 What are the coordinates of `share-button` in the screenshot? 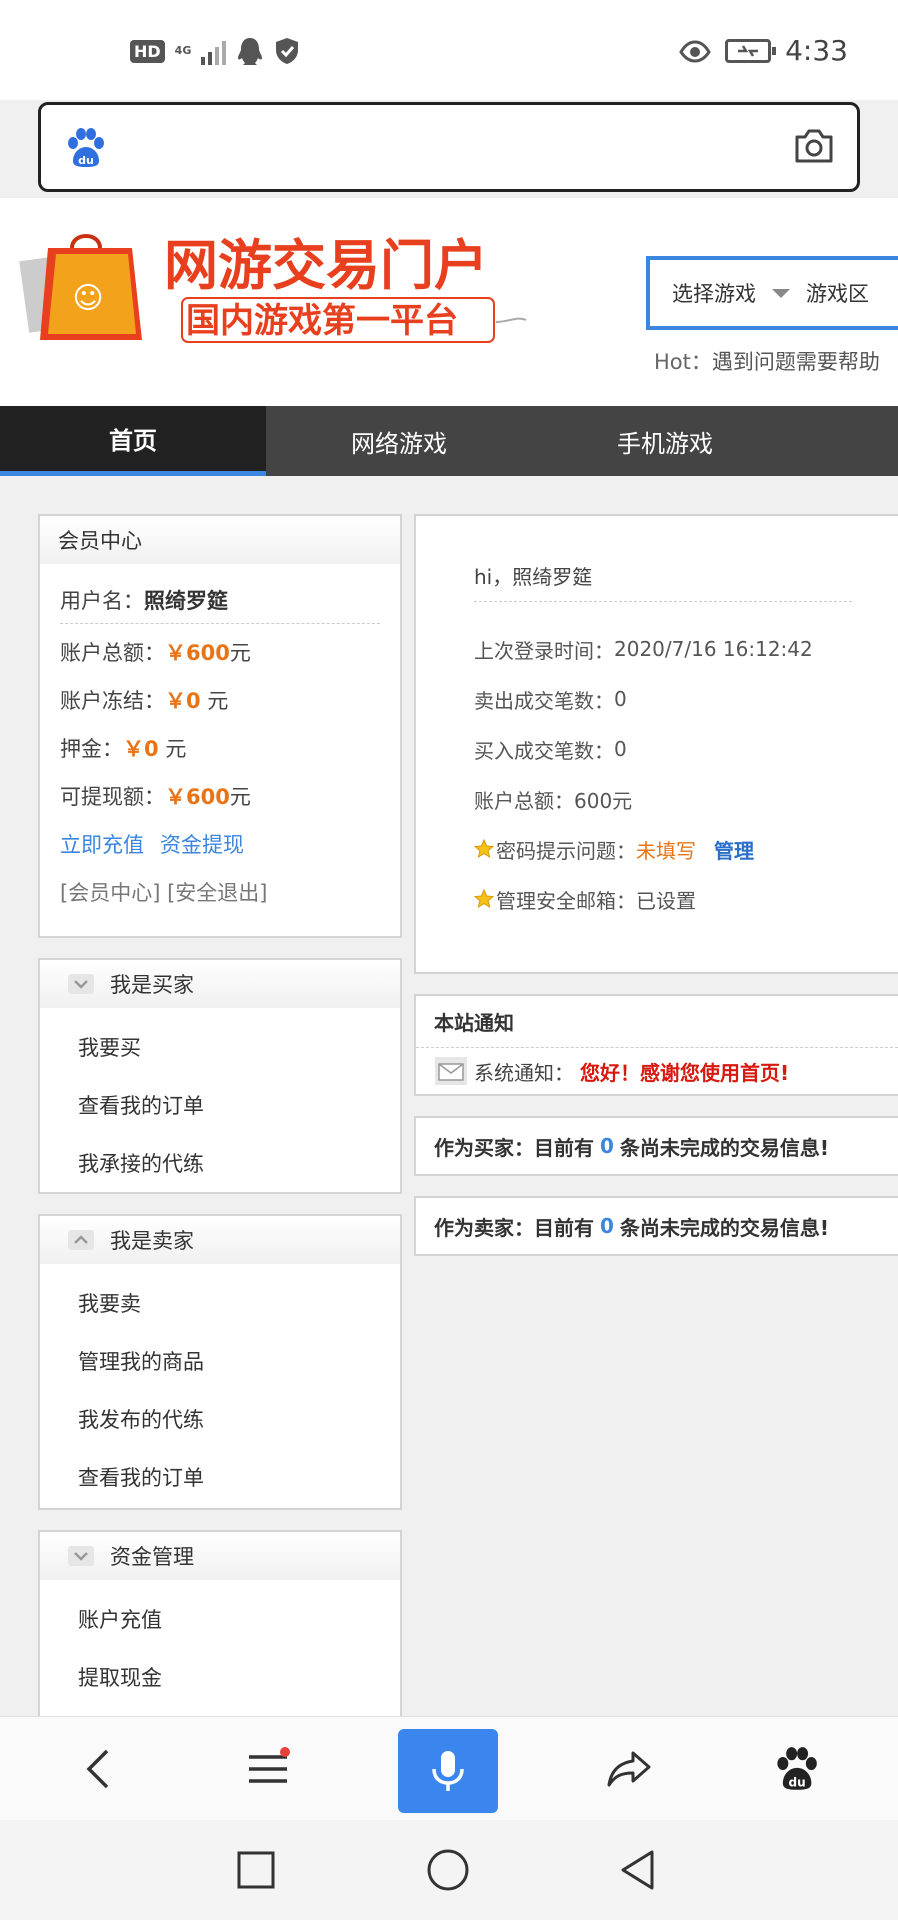 It's located at (630, 1769).